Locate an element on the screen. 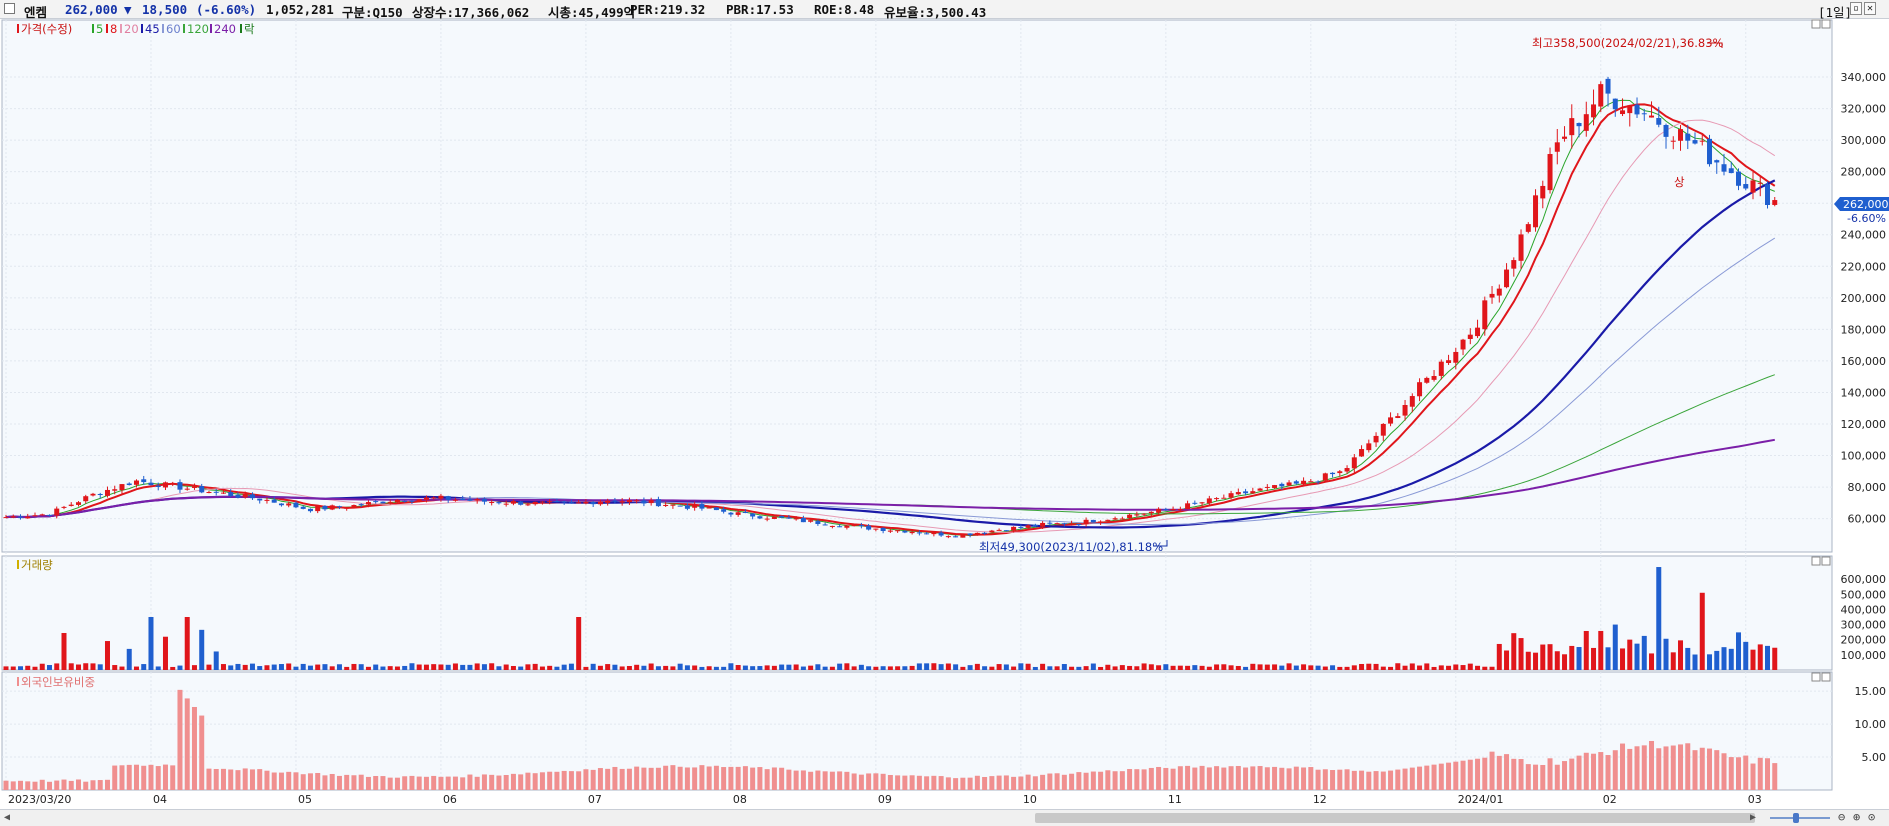 The width and height of the screenshot is (1889, 826). scrollbar-thumb is located at coordinates (1395, 818).